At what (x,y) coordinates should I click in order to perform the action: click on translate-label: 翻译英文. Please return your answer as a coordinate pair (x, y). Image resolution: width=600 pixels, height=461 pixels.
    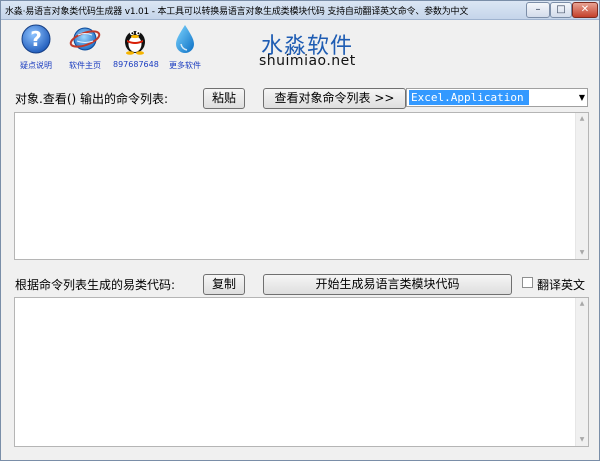
    Looking at the image, I should click on (561, 285).